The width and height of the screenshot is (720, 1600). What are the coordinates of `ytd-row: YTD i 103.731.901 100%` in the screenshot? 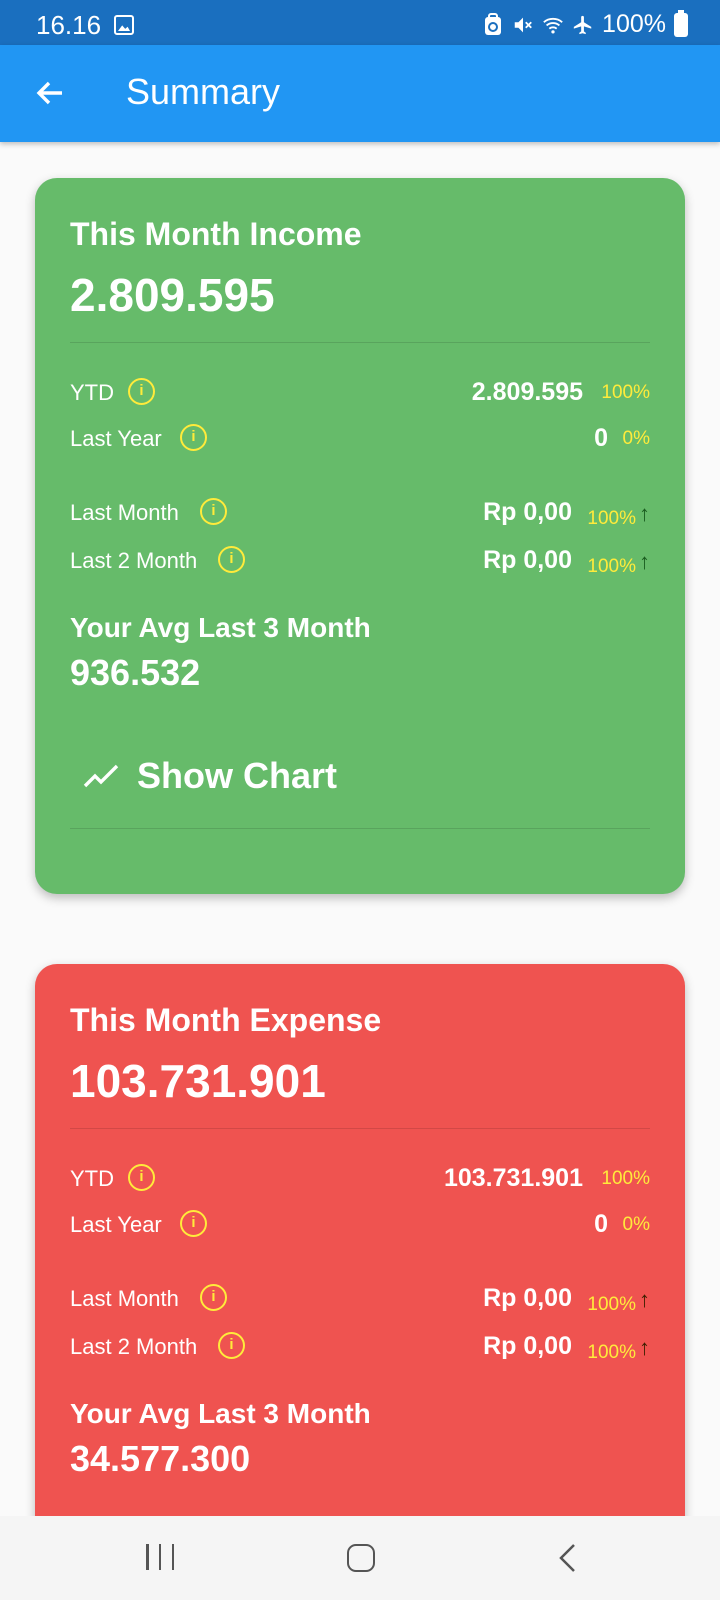 It's located at (360, 1178).